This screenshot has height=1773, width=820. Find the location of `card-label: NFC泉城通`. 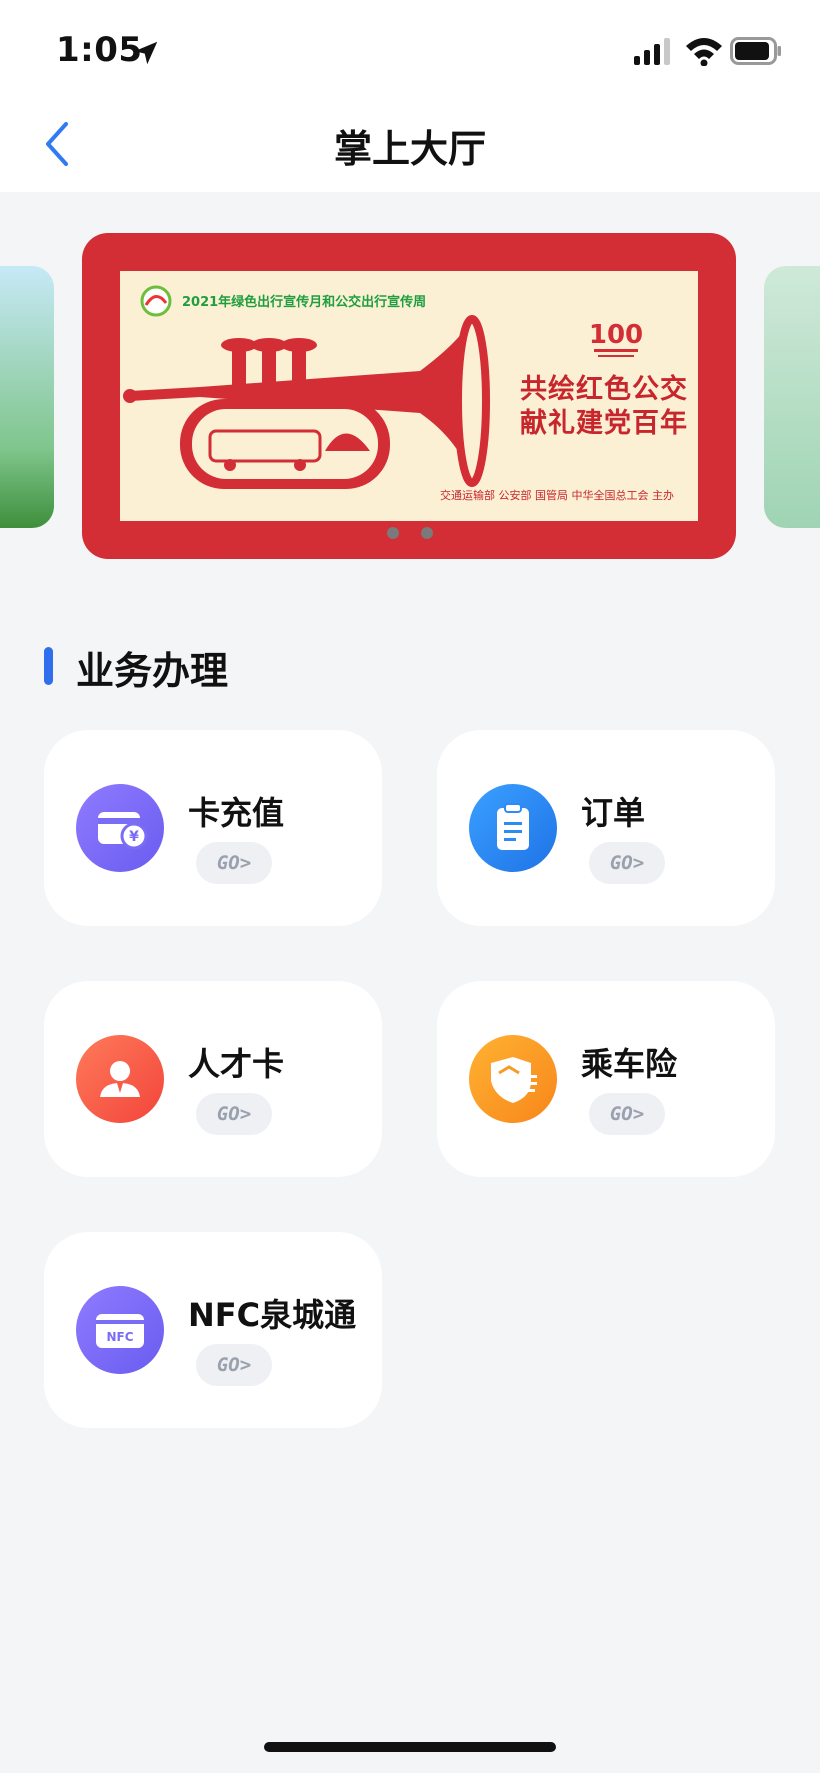

card-label: NFC泉城通 is located at coordinates (272, 1315).